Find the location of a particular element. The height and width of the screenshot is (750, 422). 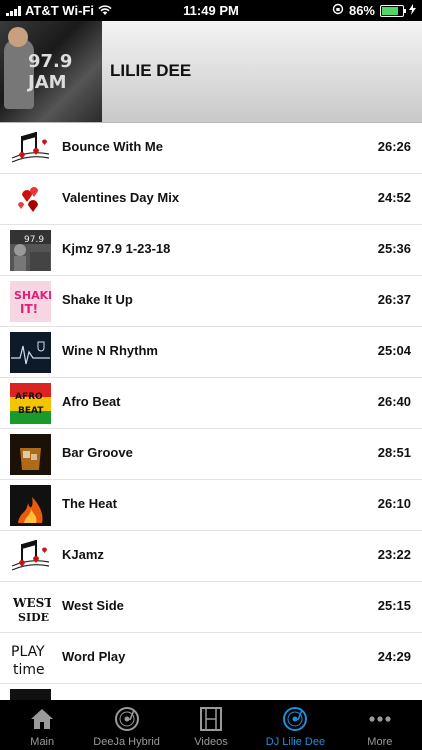

svg-text: BEAT is located at coordinates (31, 411).